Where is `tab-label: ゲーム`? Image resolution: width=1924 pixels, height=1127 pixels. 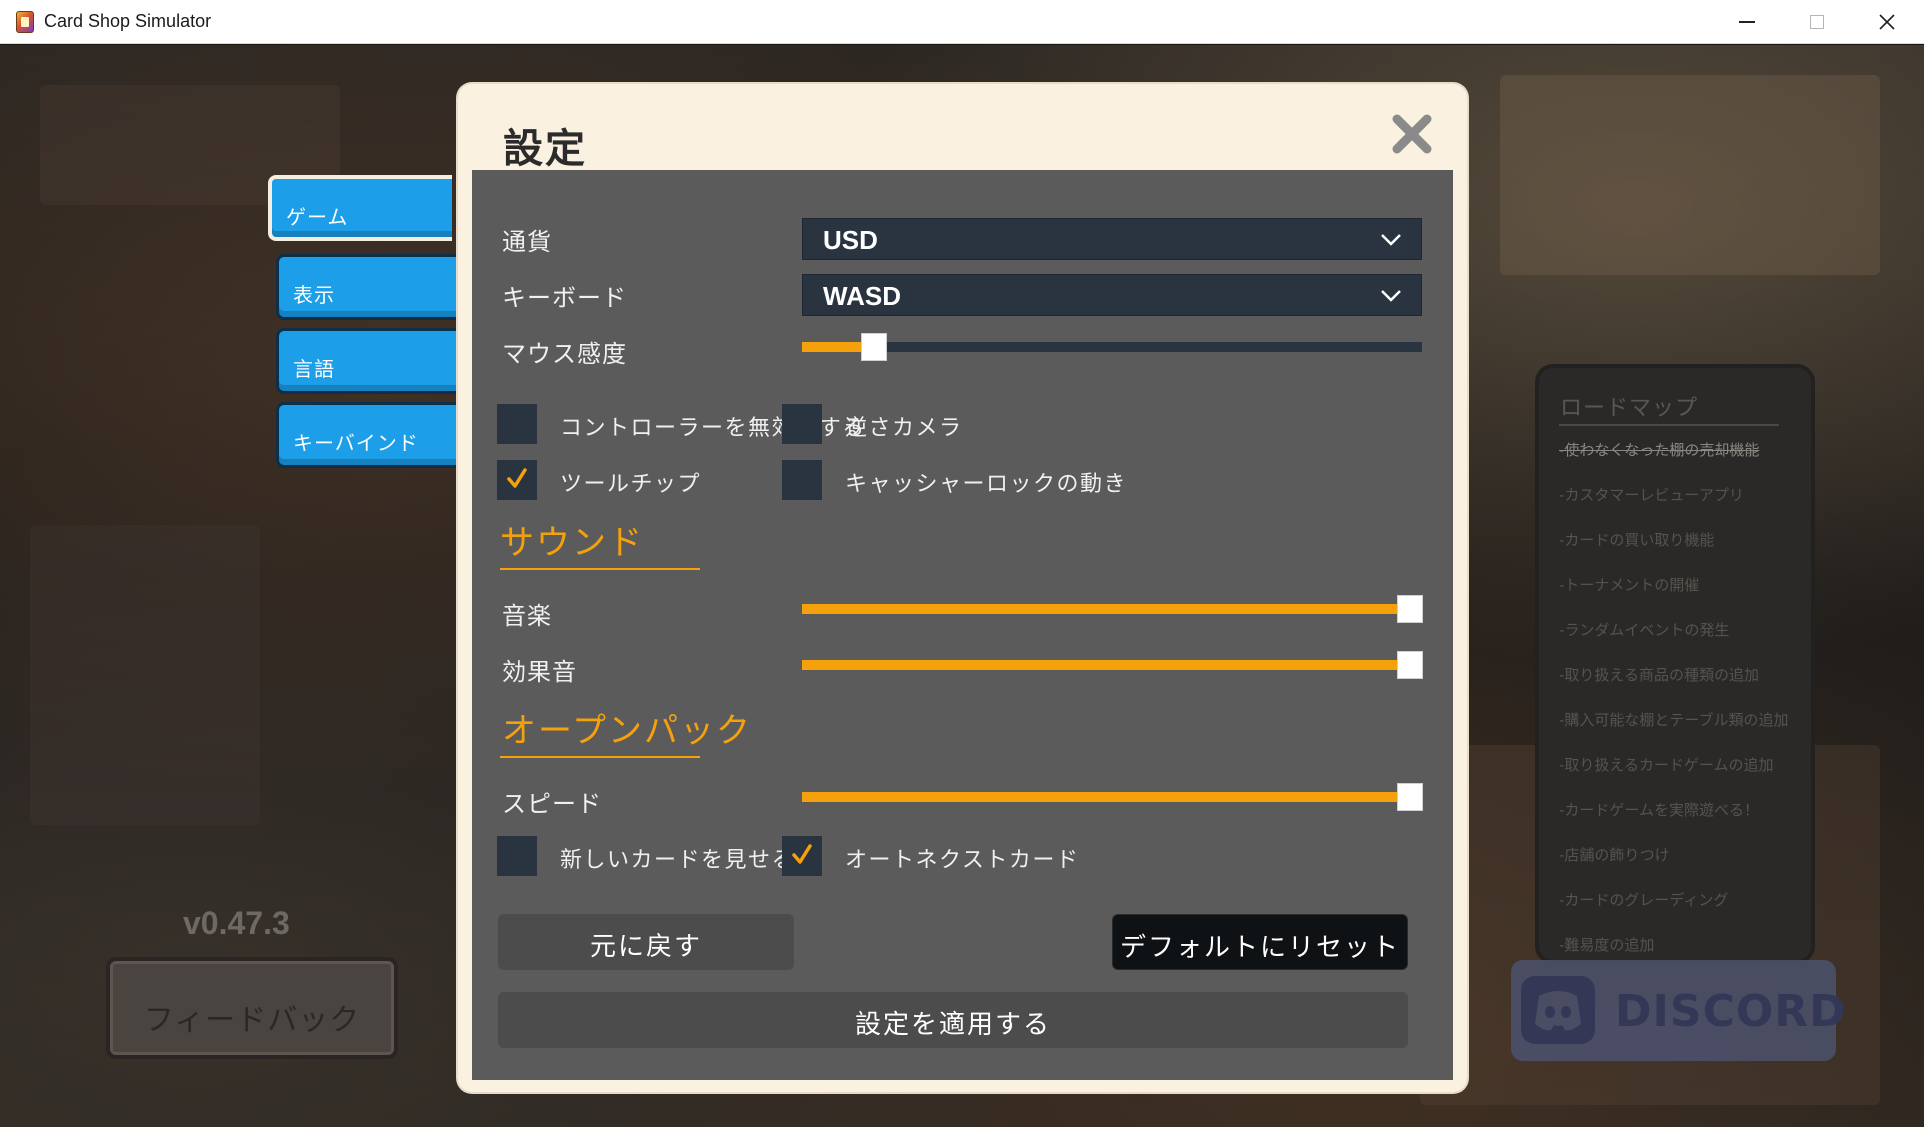 tab-label: ゲーム is located at coordinates (317, 217).